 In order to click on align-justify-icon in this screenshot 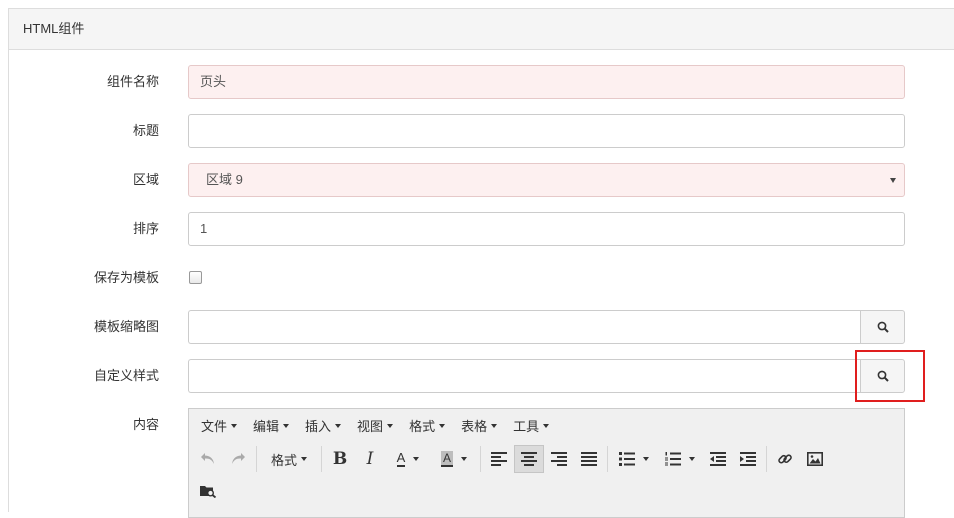, I will do `click(589, 459)`.